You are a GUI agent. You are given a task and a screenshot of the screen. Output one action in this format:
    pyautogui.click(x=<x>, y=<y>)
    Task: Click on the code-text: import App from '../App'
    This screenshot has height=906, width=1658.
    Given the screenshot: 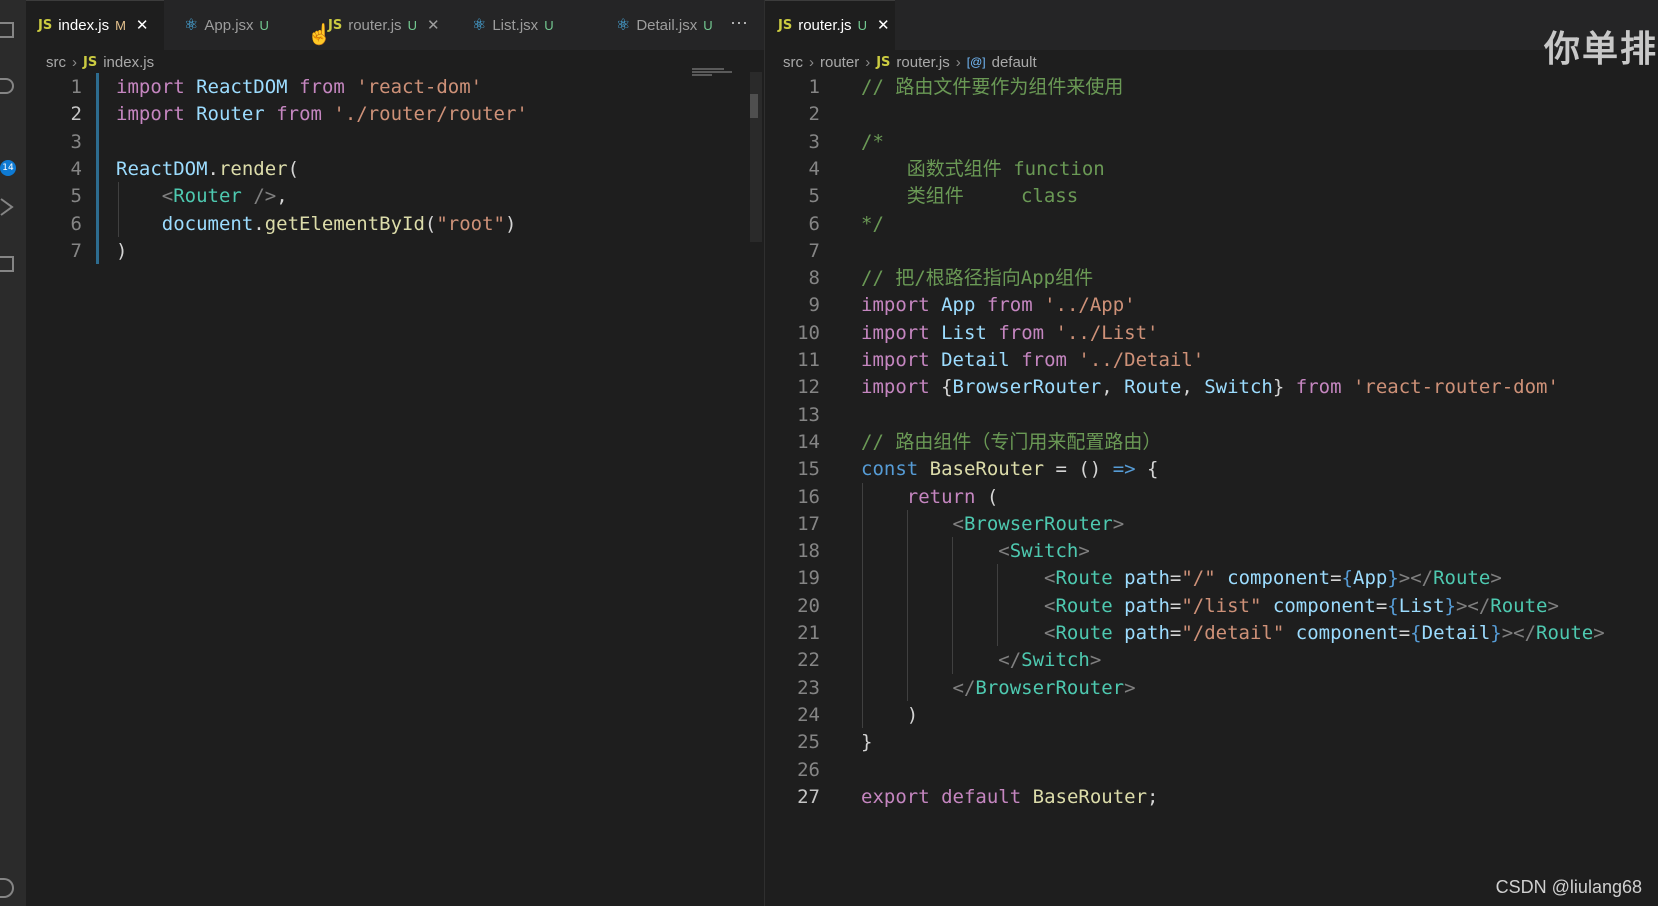 What is the action you would take?
    pyautogui.click(x=998, y=305)
    